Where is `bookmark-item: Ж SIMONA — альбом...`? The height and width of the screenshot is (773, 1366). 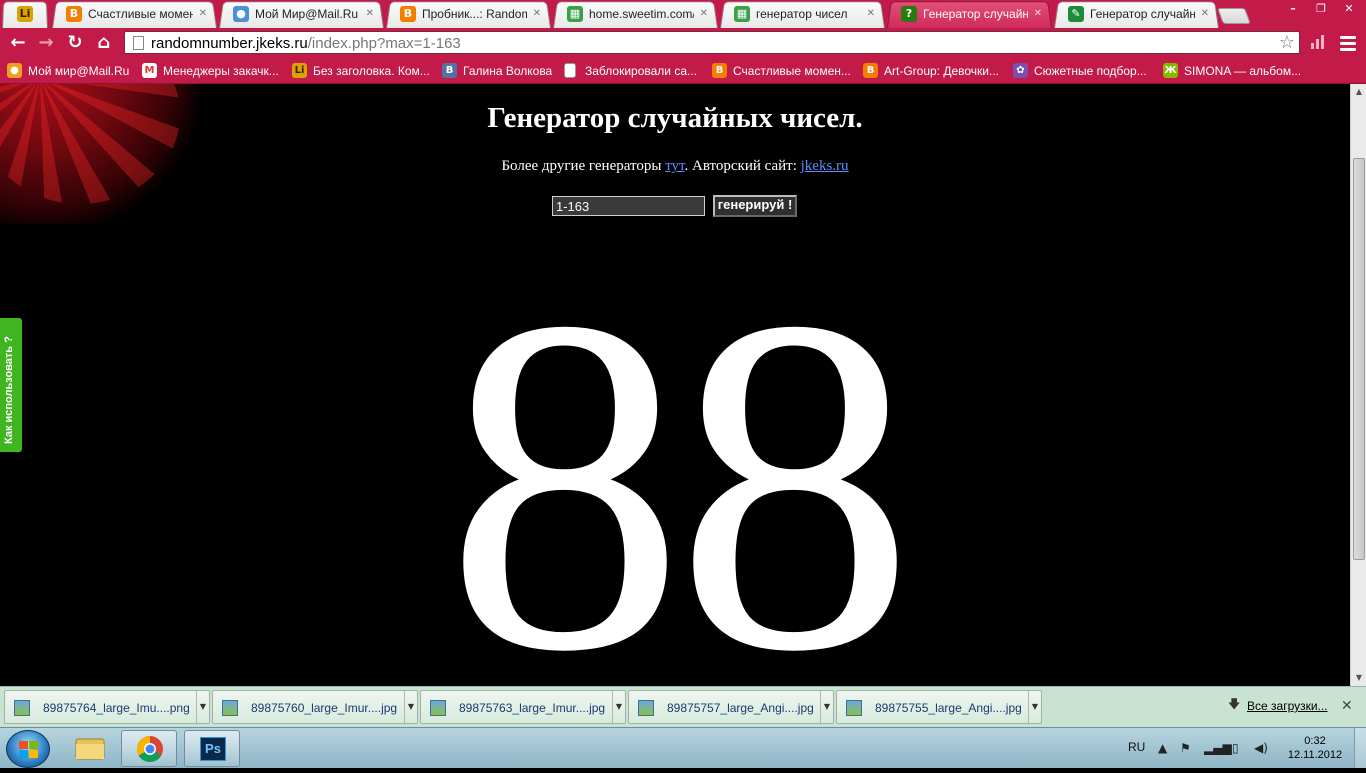 bookmark-item: Ж SIMONA — альбом... is located at coordinates (1238, 71).